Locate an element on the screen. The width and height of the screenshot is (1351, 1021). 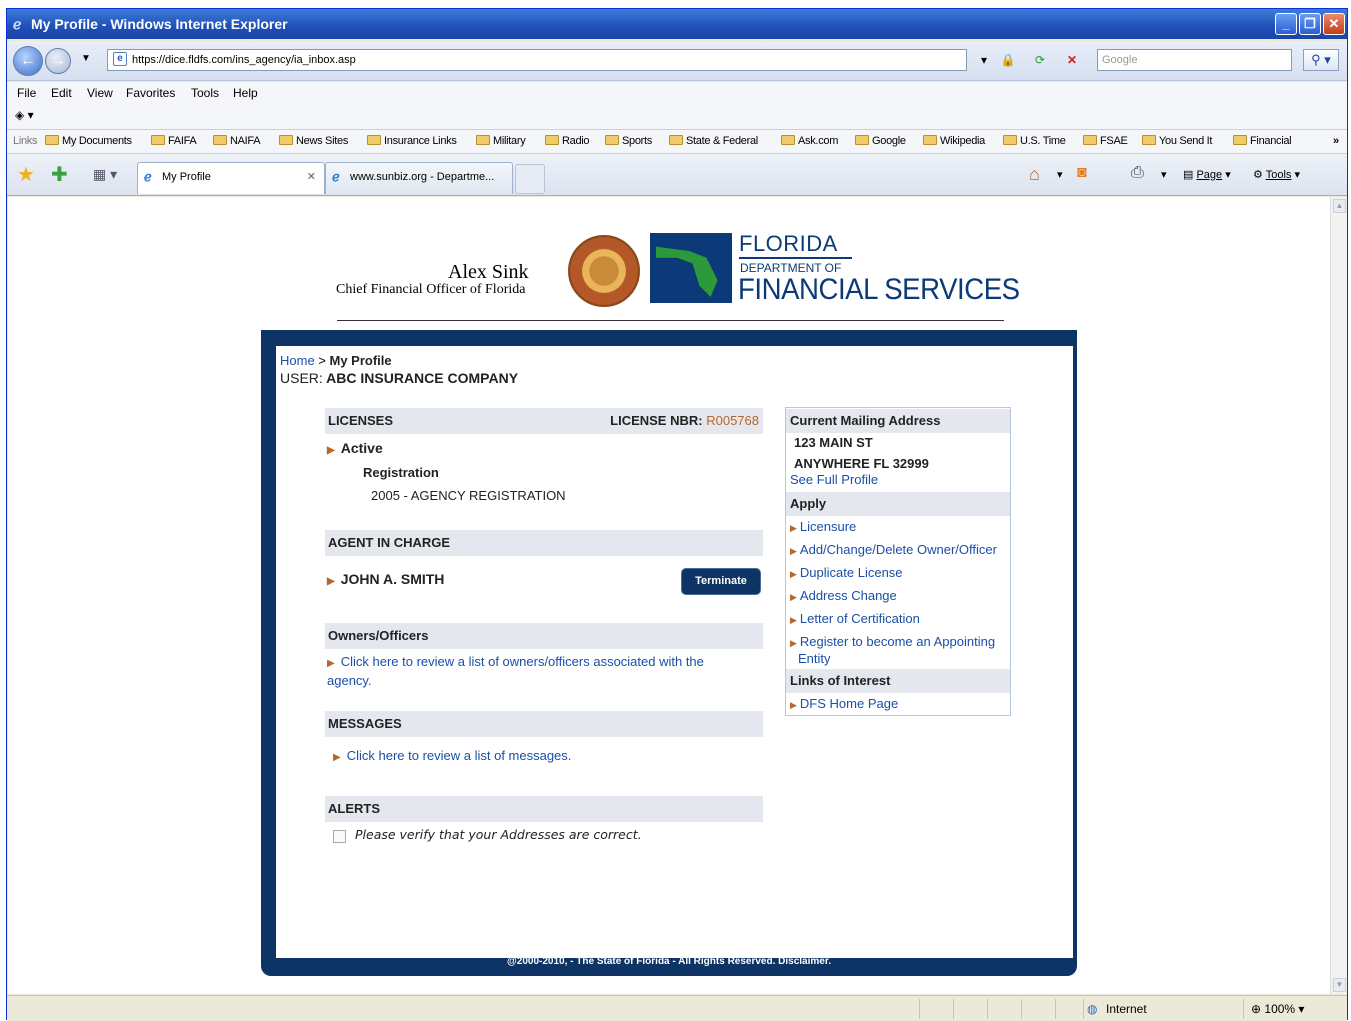
breadcrumb-home: Home is located at coordinates (297, 360).